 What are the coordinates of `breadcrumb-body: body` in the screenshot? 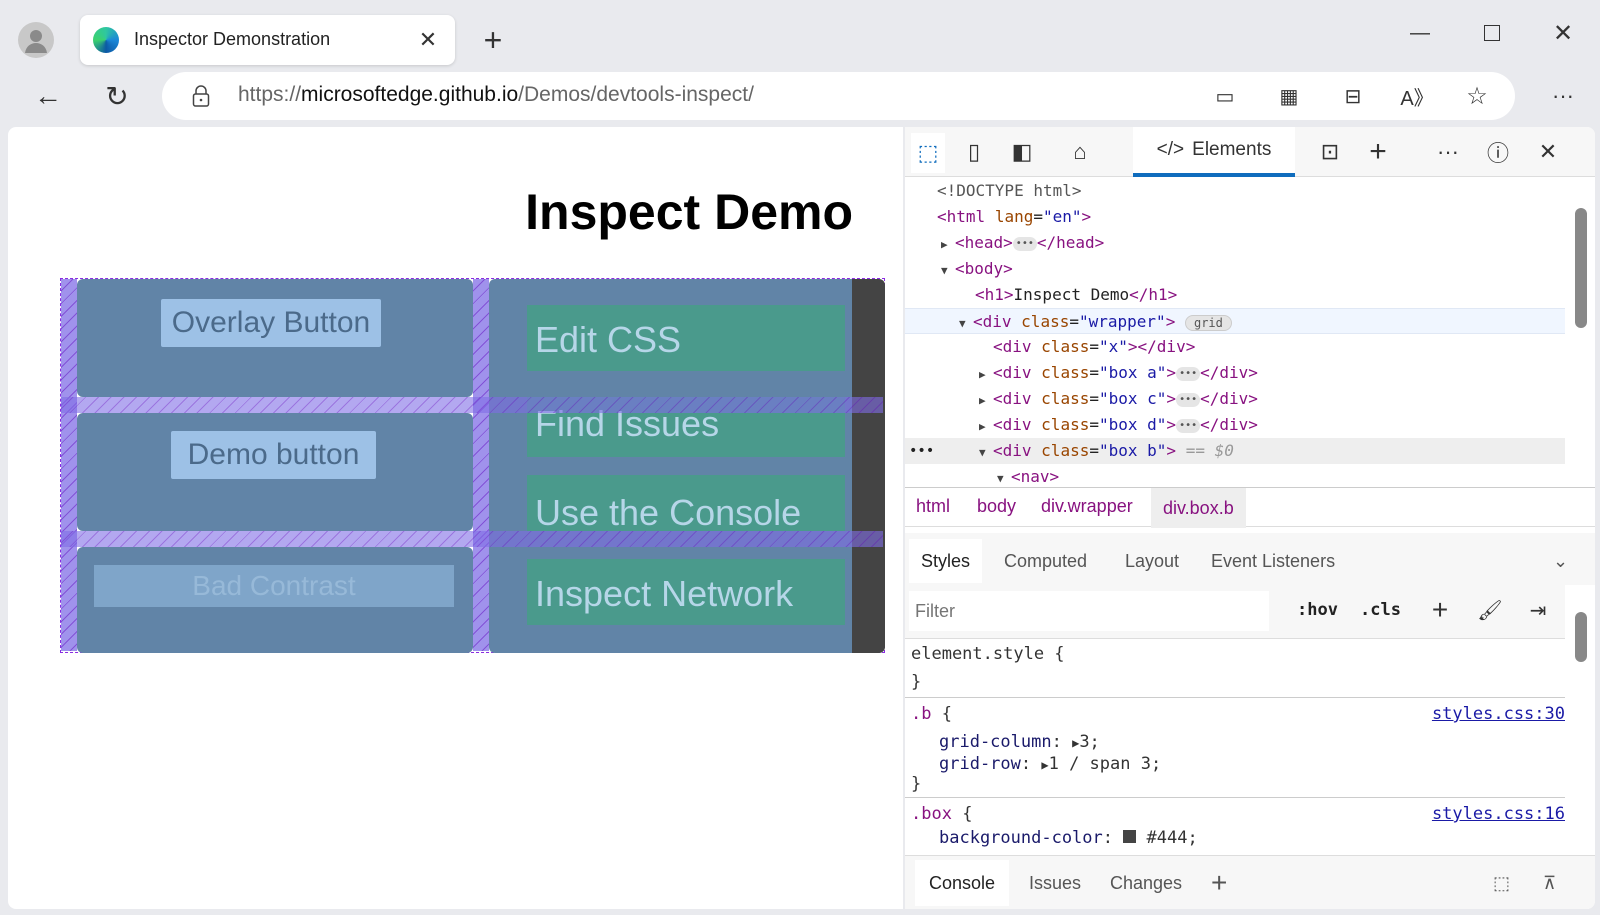 It's located at (996, 506).